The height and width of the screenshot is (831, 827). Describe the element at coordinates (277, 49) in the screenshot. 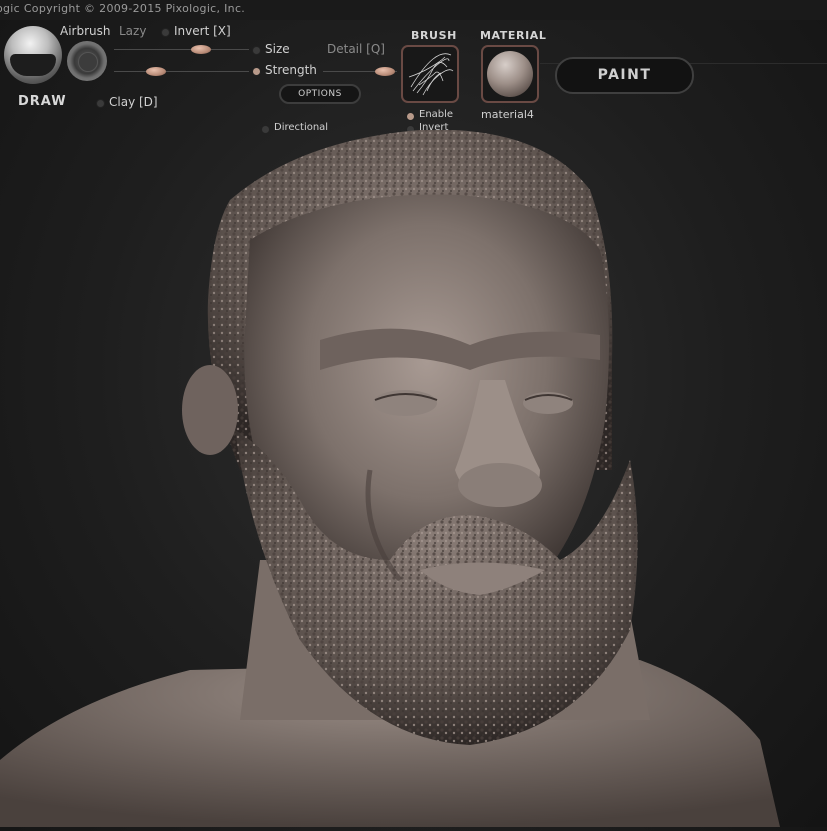

I see `size-label: Size` at that location.